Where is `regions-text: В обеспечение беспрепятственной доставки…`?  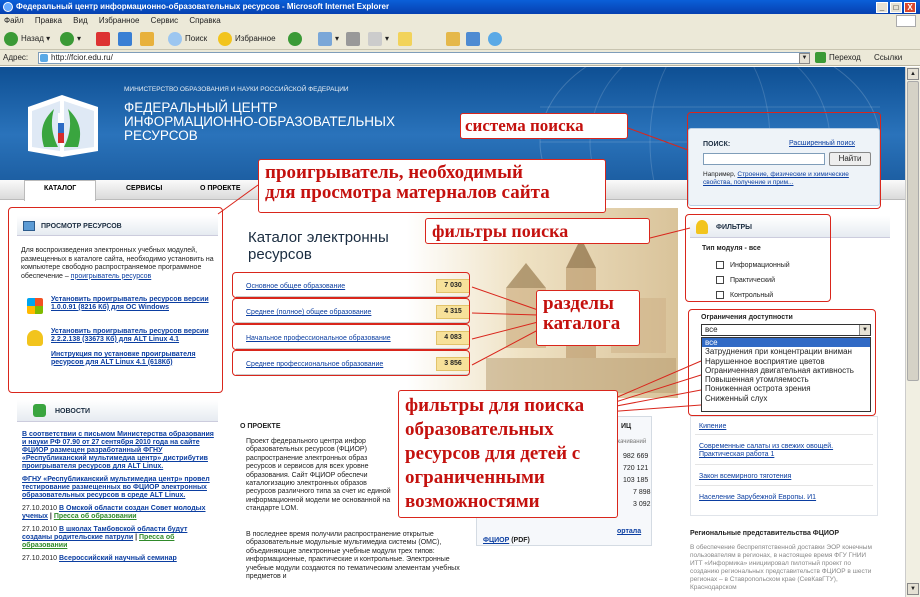 regions-text: В обеспечение беспрепятственной доставки… is located at coordinates (781, 567).